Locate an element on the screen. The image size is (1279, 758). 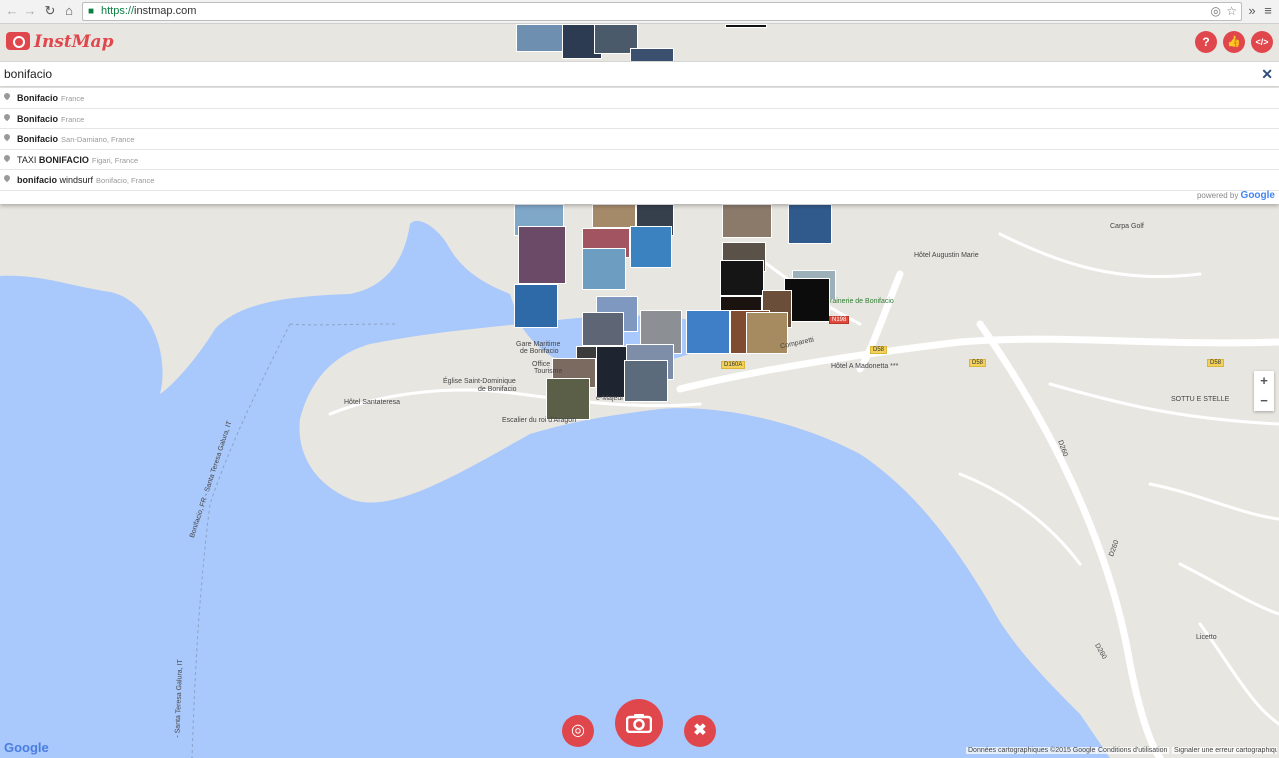
menu-icon: ≡ is located at coordinates (1268, 11).